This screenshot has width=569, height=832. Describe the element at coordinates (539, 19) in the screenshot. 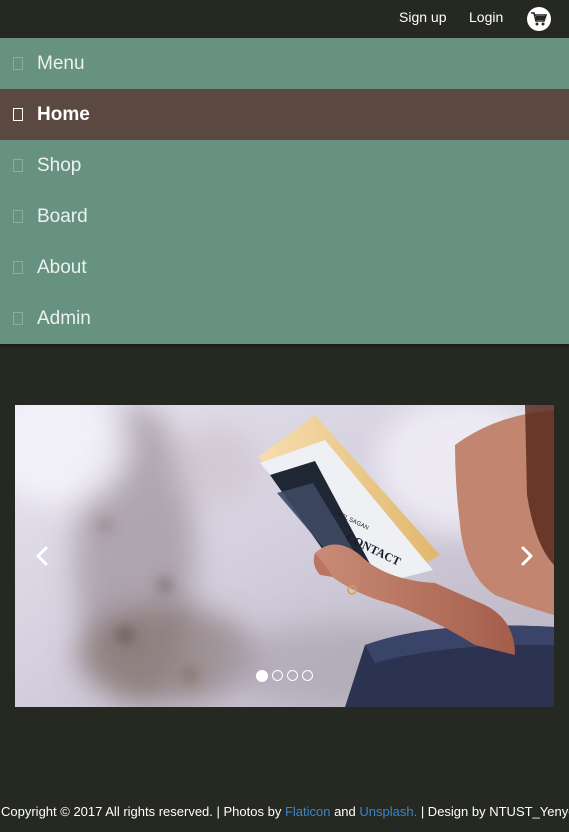

I see `cart-icon` at that location.